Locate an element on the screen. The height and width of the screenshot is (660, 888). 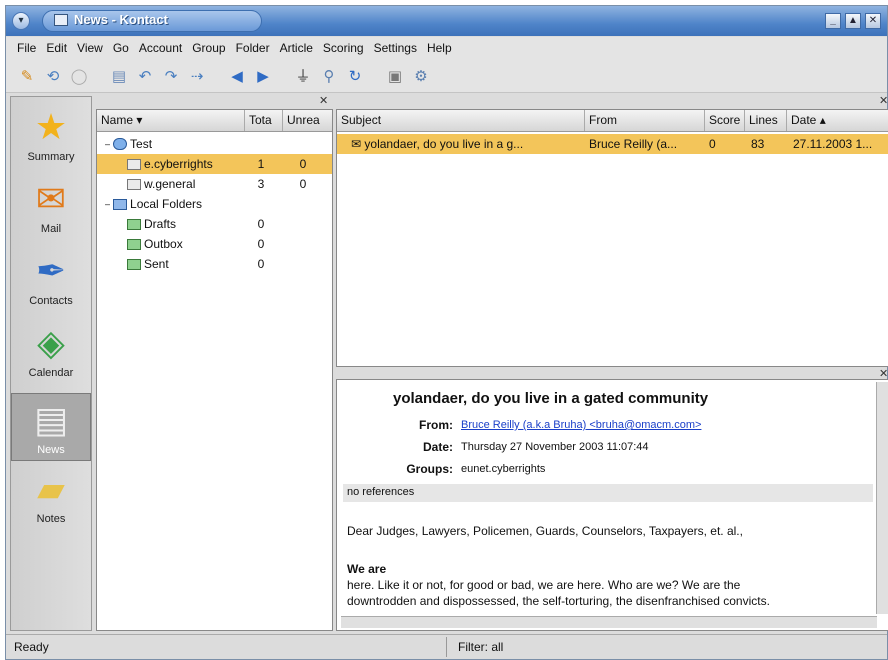
sidebar-item-notes: ▰ Notes is located at coordinates (51, 496).